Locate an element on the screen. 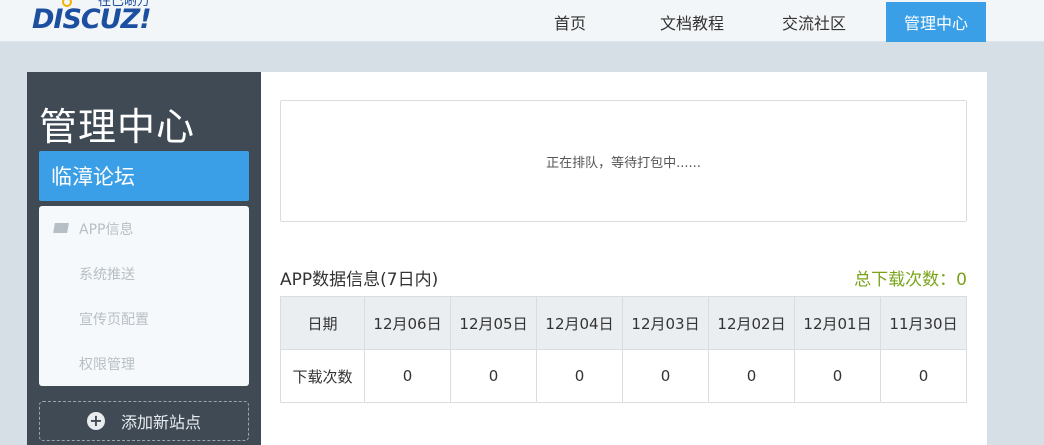 The height and width of the screenshot is (445, 1044). sidebar-item-promo-config: 宣传页配置 is located at coordinates (144, 318).